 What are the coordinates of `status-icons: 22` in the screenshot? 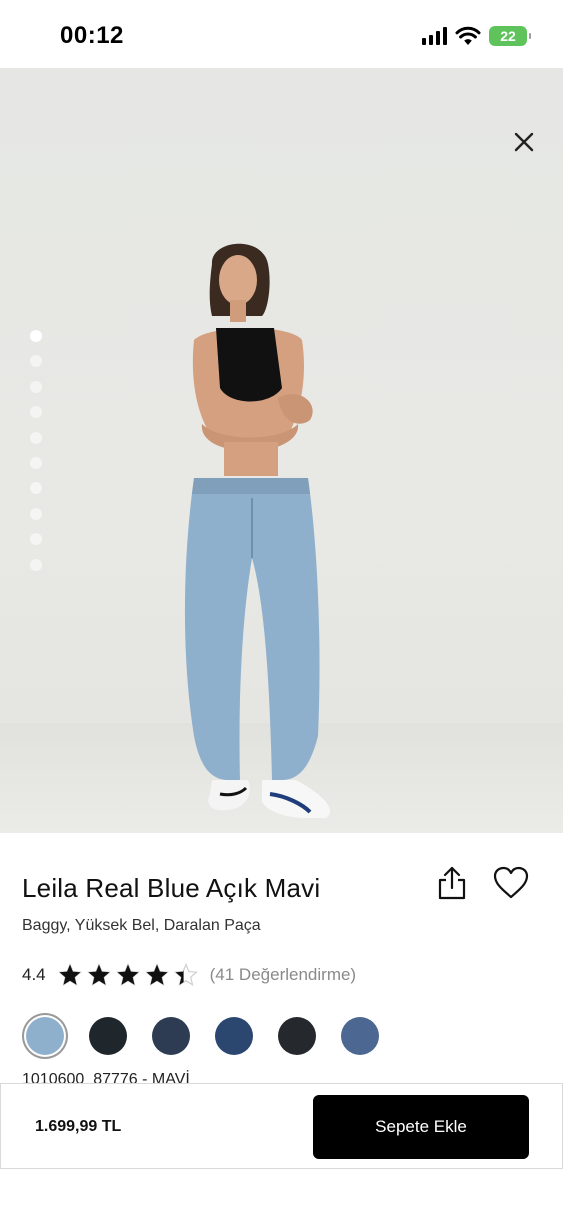 It's located at (476, 36).